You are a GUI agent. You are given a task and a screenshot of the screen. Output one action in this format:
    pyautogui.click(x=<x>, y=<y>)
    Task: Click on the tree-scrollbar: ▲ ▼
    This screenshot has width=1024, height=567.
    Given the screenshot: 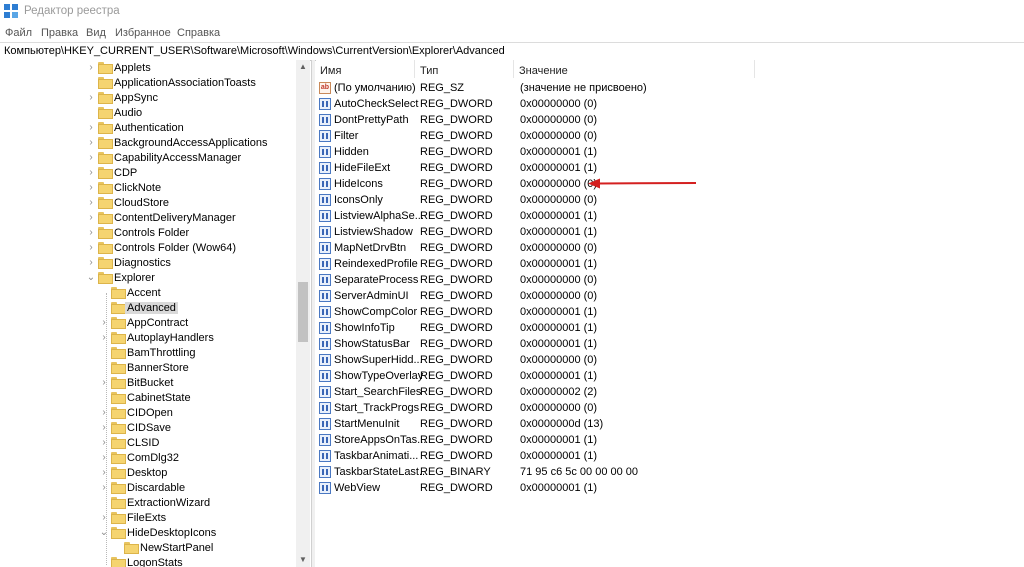 What is the action you would take?
    pyautogui.click(x=303, y=313)
    